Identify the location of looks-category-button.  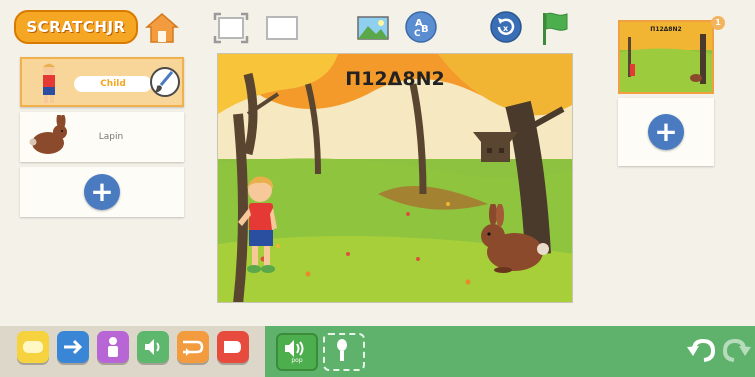
(113, 347).